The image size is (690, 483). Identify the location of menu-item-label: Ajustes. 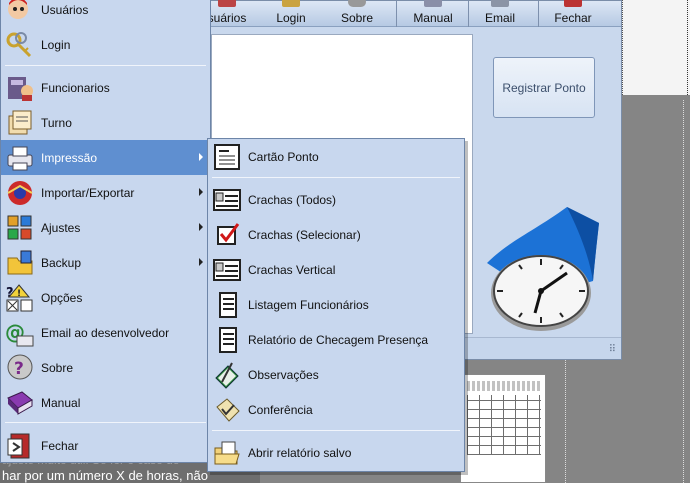
(61, 228).